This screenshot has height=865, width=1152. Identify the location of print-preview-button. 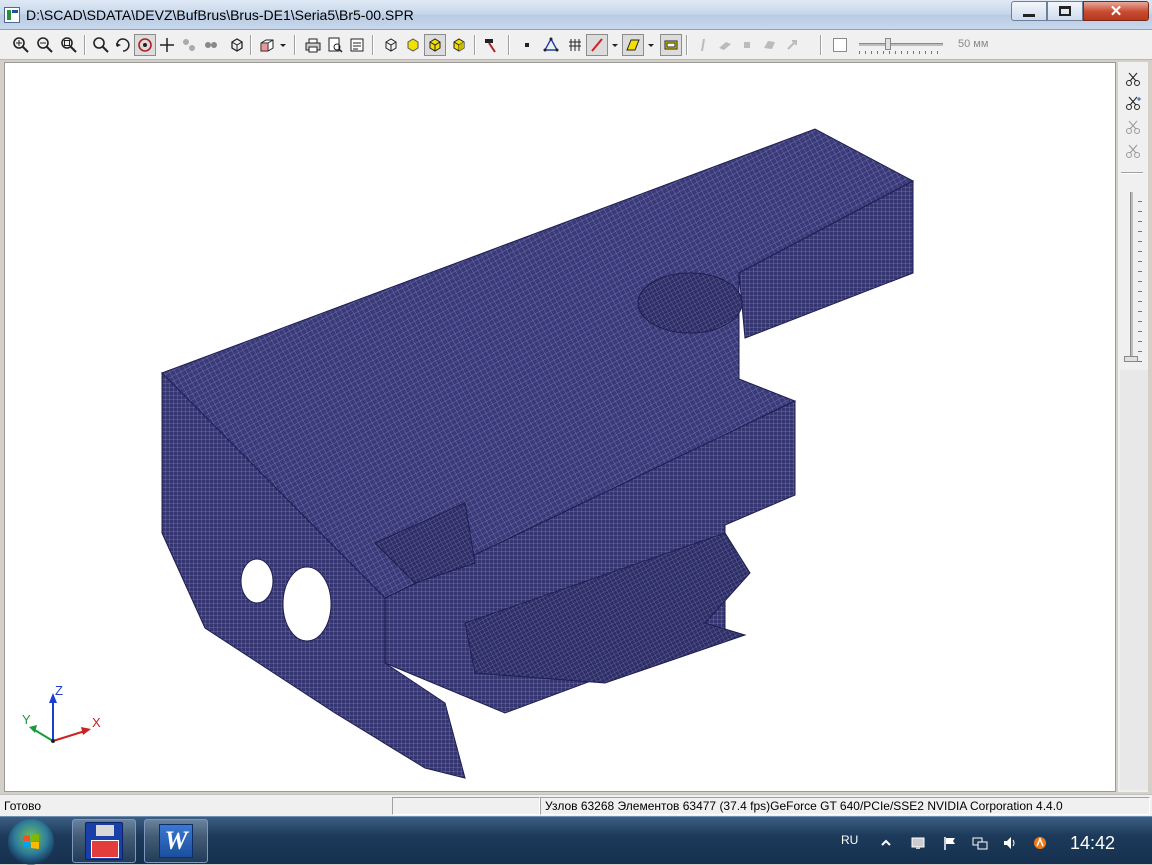
(335, 45).